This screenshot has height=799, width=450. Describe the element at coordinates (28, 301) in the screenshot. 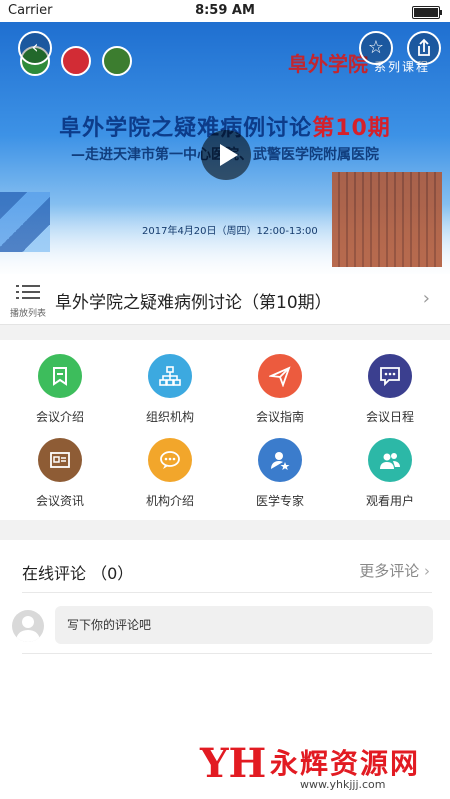

I see `playlist-button: 播放列表` at that location.